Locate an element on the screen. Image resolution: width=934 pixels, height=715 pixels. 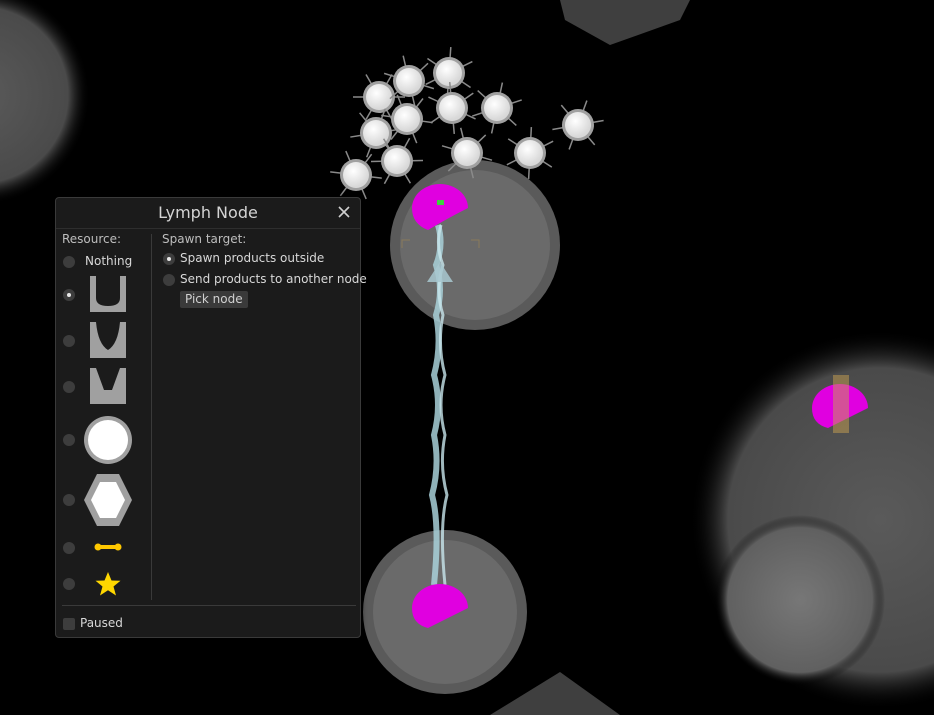
spawn-node-radio is located at coordinates (169, 280).